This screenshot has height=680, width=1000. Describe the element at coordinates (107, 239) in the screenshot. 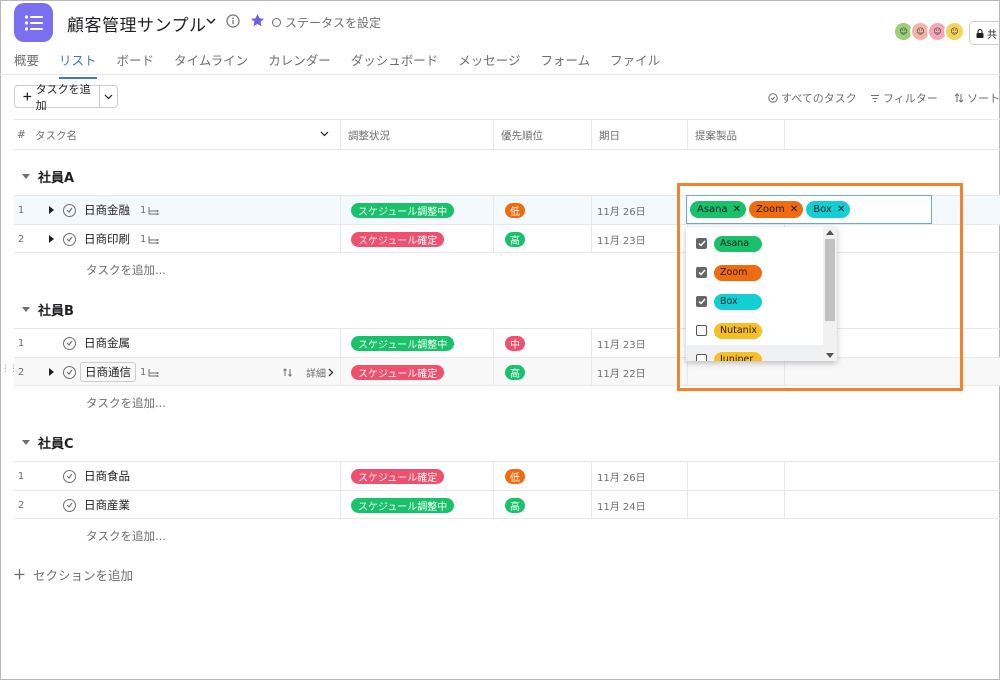

I see `task-name: 日商印刷` at that location.